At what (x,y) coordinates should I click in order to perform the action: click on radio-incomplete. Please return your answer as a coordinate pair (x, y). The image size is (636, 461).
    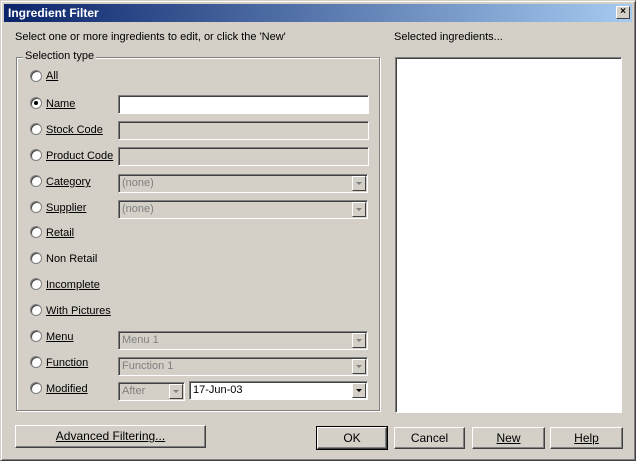
    Looking at the image, I should click on (36, 284).